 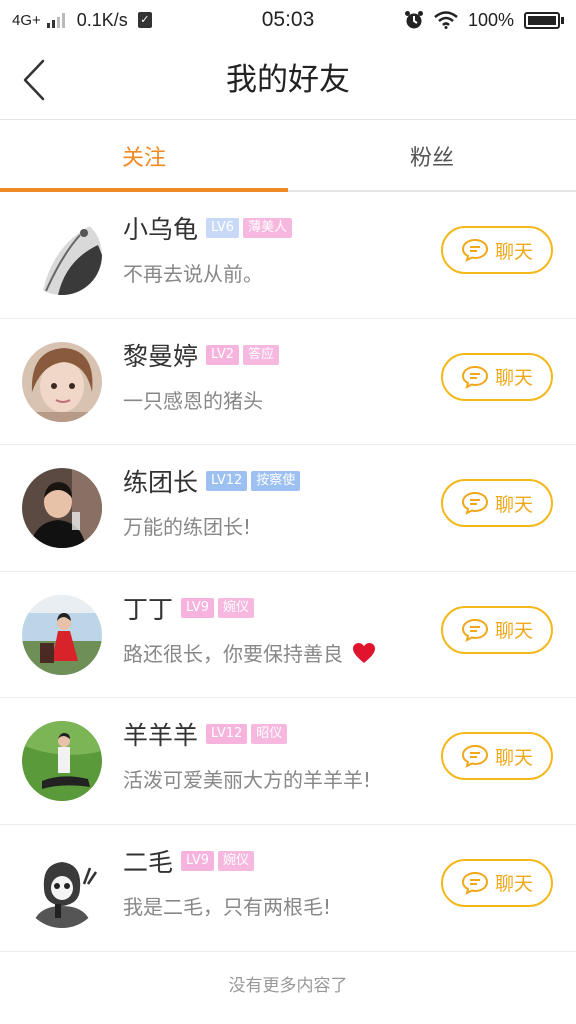 What do you see at coordinates (261, 354) in the screenshot?
I see `title-badge: 答应` at bounding box center [261, 354].